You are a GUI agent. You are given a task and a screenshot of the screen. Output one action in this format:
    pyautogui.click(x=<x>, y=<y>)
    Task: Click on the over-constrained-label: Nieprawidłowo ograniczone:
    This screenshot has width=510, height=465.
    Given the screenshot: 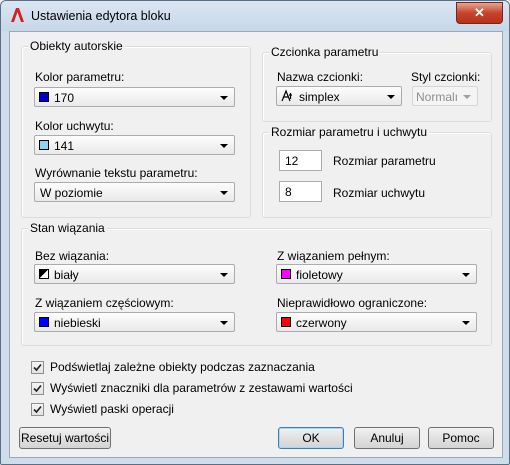 What is the action you would take?
    pyautogui.click(x=352, y=303)
    